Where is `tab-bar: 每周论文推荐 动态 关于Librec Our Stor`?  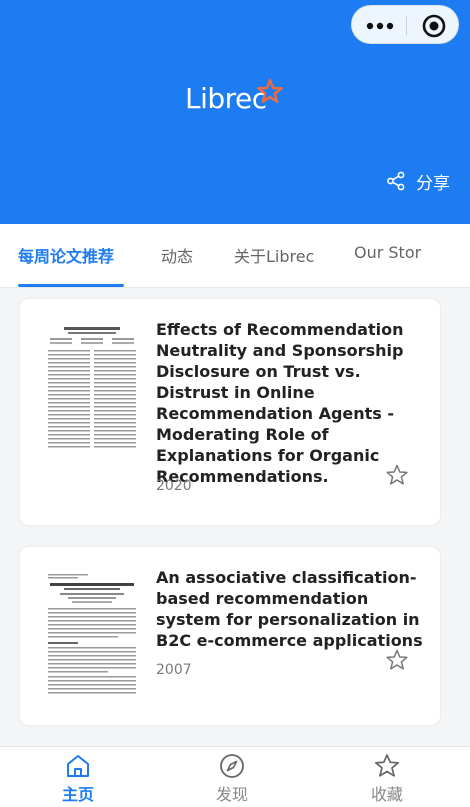 tab-bar: 每周论文推荐 动态 关于Librec Our Stor is located at coordinates (235, 256).